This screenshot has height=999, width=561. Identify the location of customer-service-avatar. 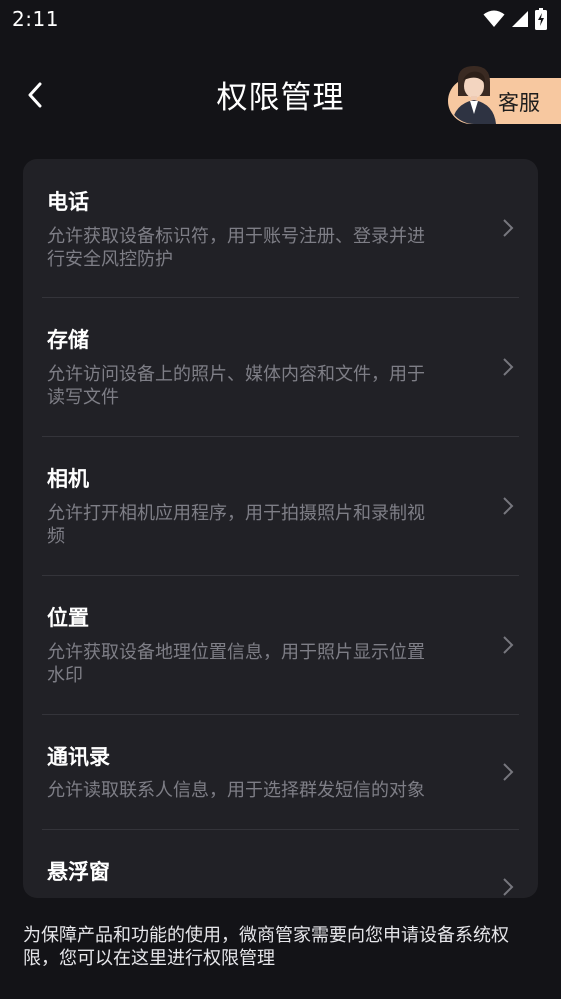
(474, 95).